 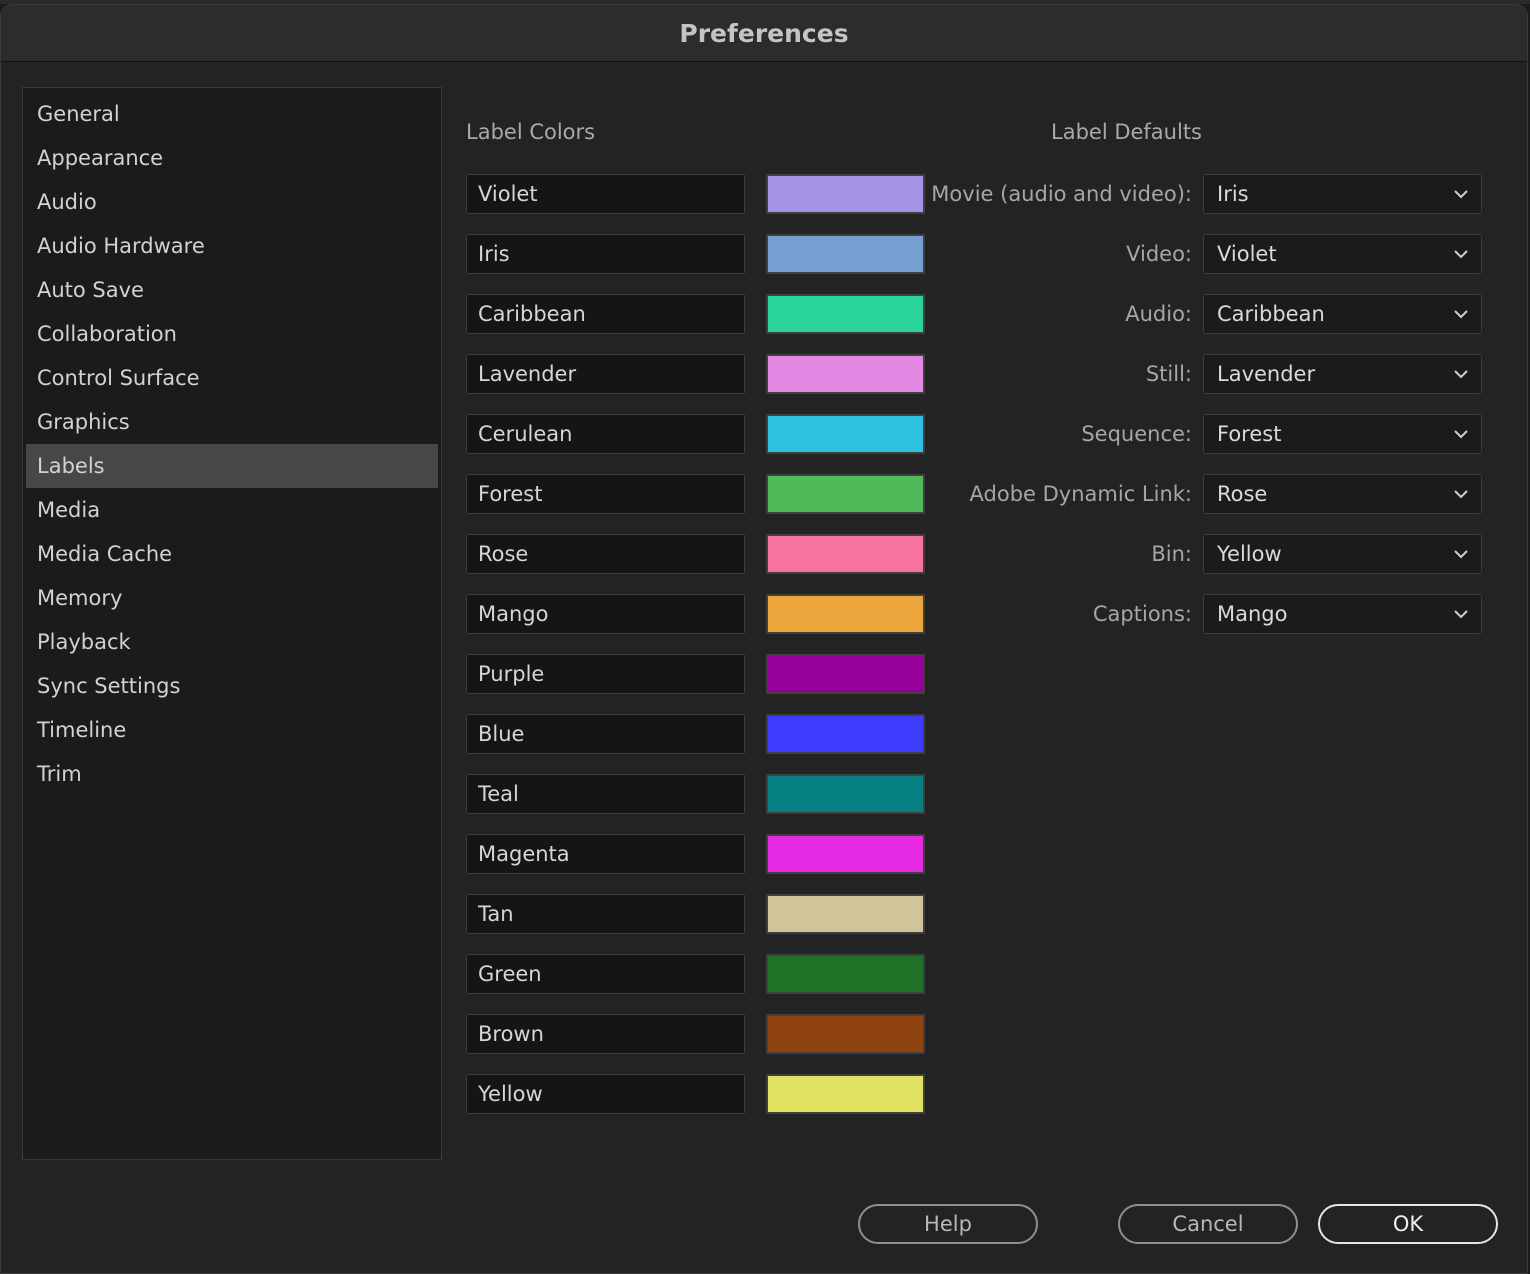 What do you see at coordinates (232, 334) in the screenshot?
I see `sidebar-item-collaboration: Collaboration` at bounding box center [232, 334].